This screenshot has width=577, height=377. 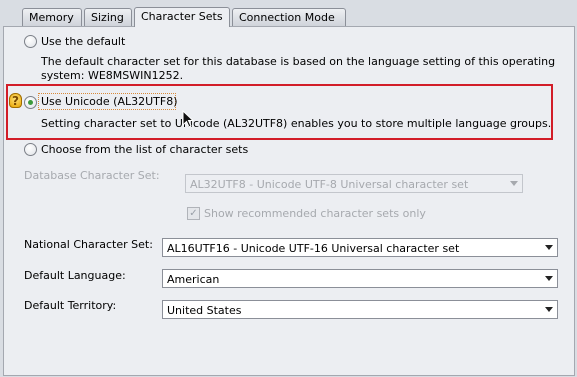 I want to click on use-default-label: Use the default, so click(x=83, y=41).